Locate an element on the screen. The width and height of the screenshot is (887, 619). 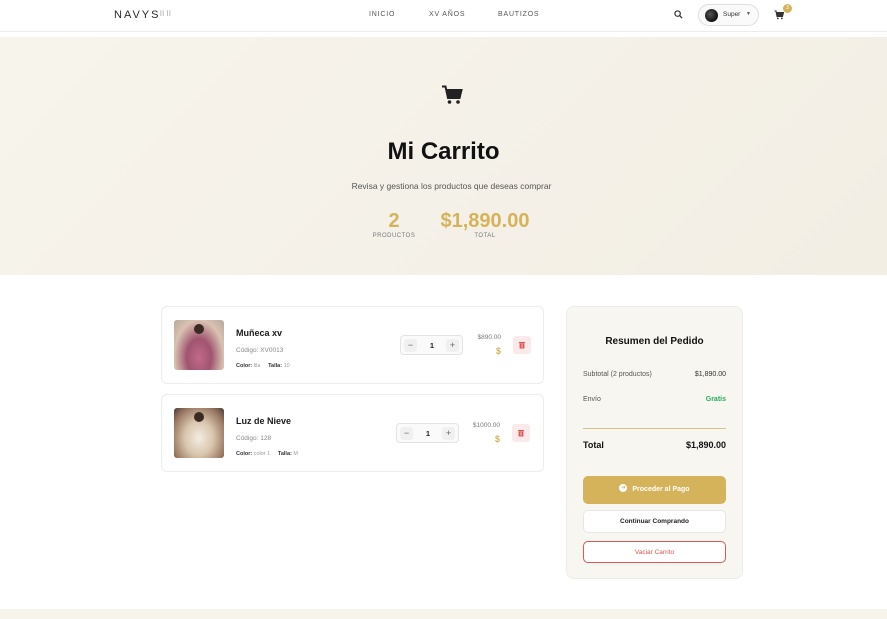
subtotal-value: $1,890.00 is located at coordinates (710, 374).